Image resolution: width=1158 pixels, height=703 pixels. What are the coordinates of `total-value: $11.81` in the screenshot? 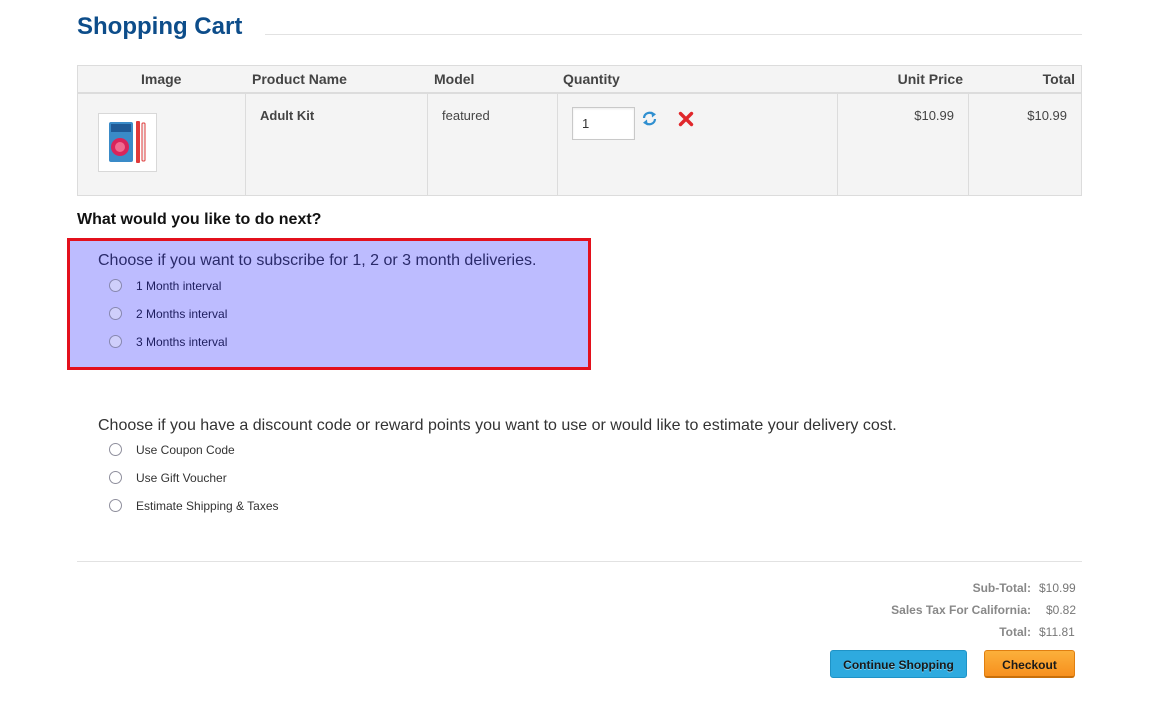 It's located at (1057, 632).